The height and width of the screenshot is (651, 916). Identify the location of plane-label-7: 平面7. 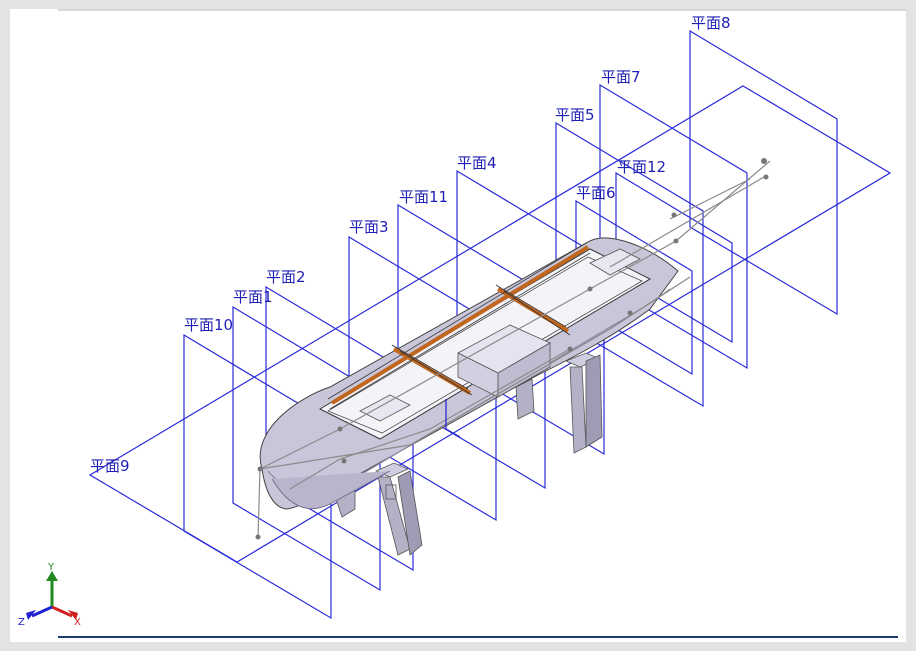
(621, 77).